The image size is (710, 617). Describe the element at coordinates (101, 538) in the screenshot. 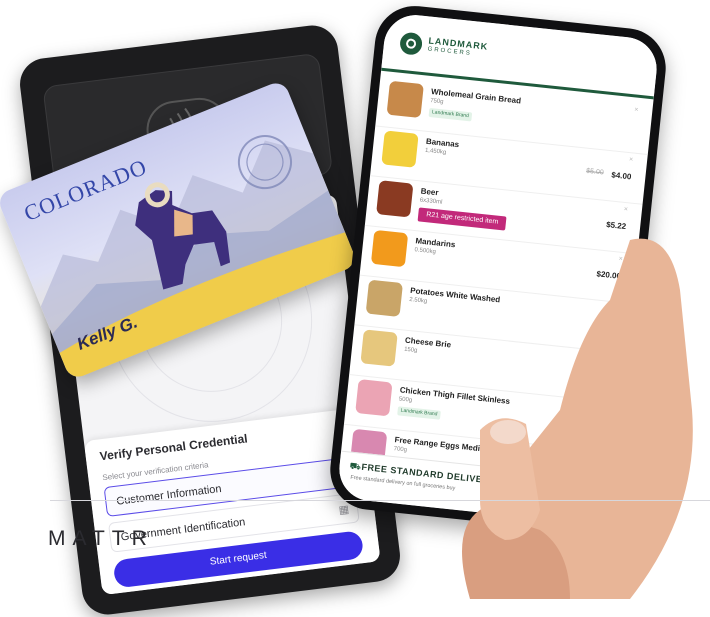

I see `mattr-wordmark: MATTR` at that location.